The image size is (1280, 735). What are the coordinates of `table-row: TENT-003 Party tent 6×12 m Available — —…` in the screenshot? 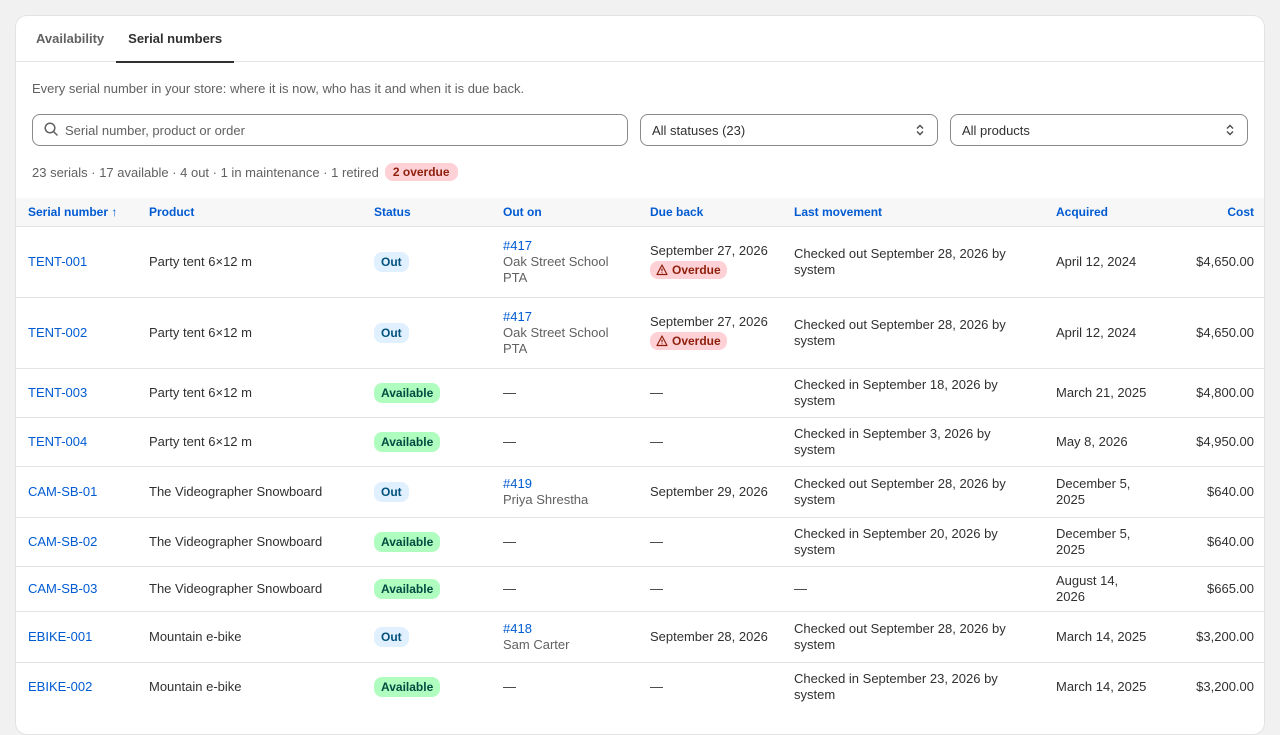 It's located at (640, 392).